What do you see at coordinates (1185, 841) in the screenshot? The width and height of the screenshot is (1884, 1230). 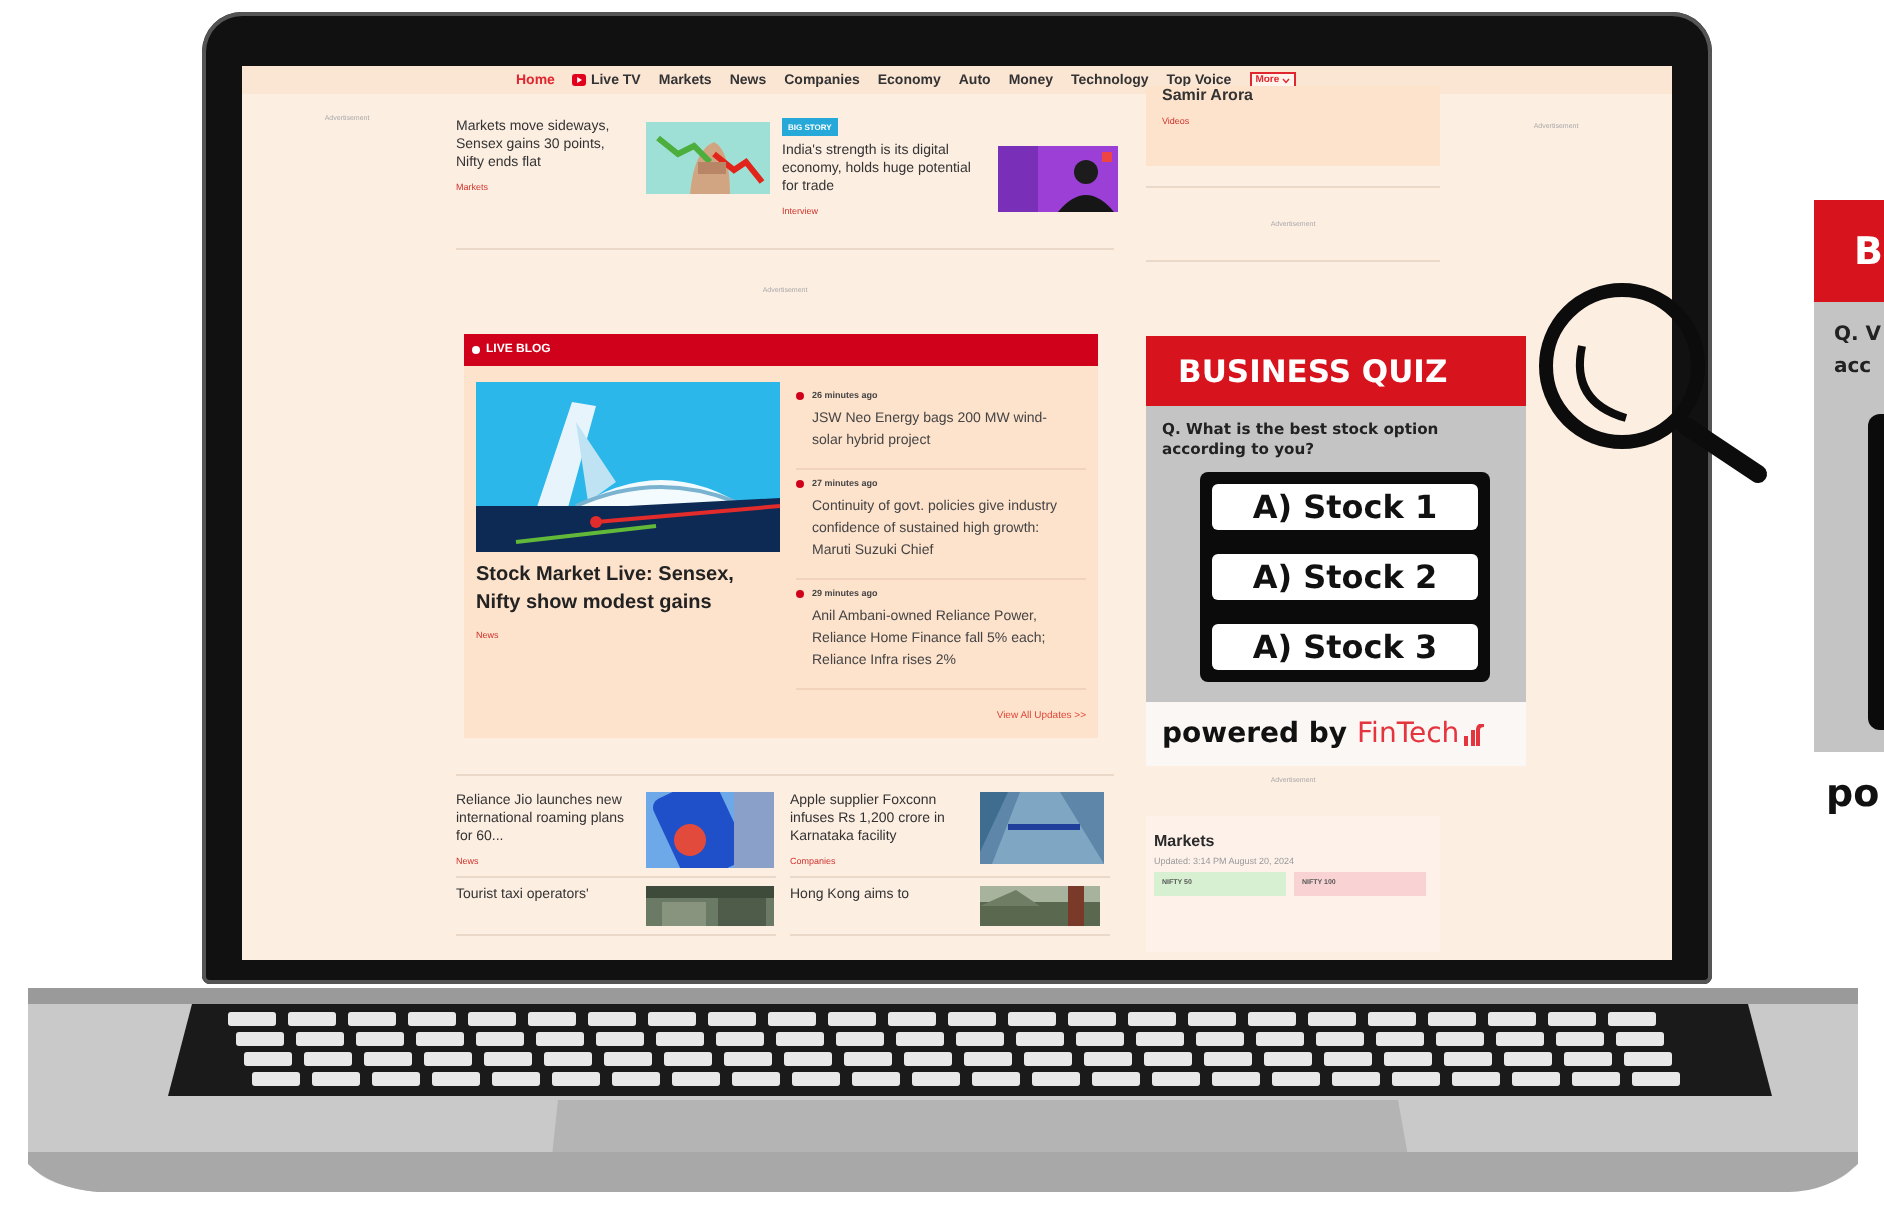 I see `card-title: Markets` at bounding box center [1185, 841].